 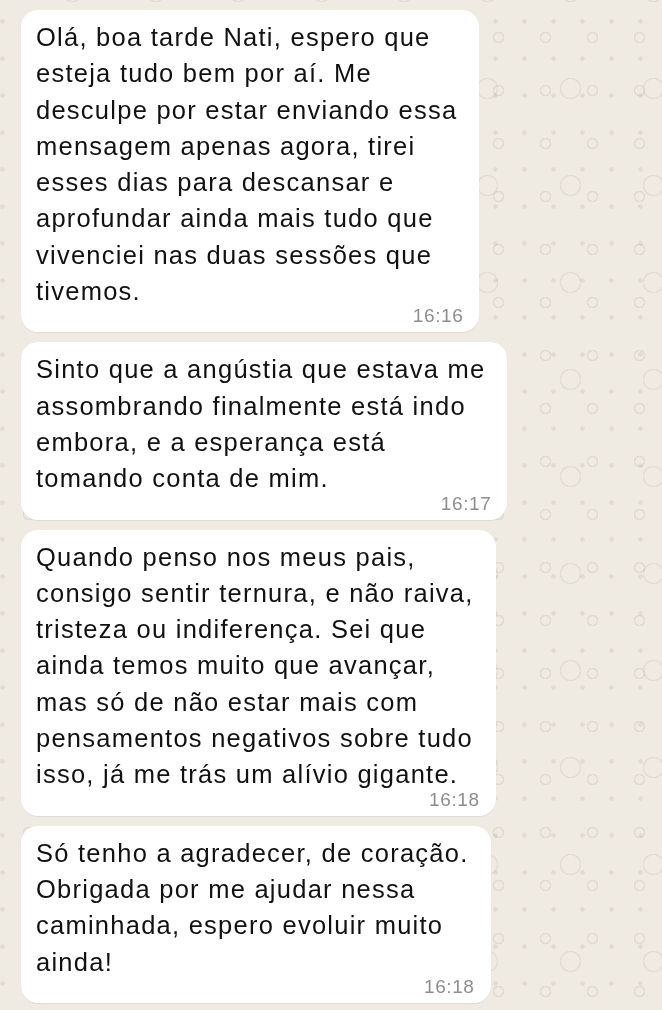 I want to click on message-time: 16:17, so click(x=466, y=503).